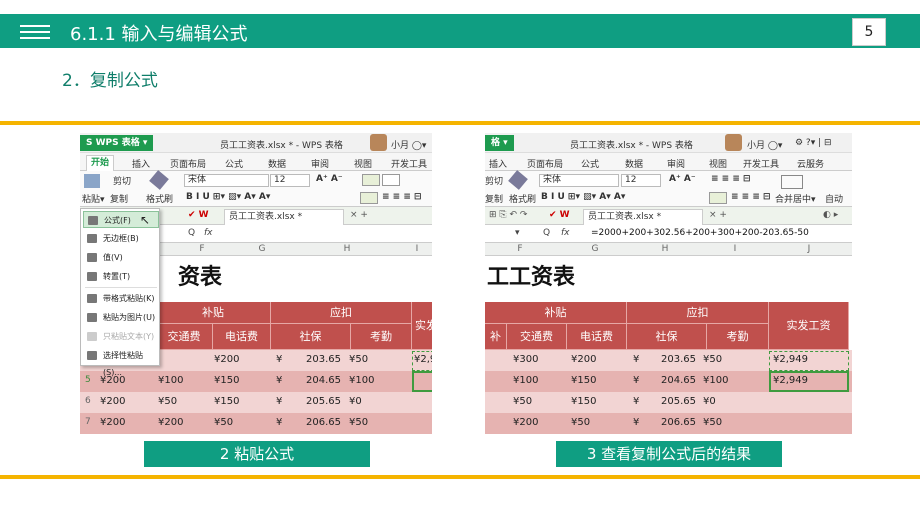 This screenshot has width=920, height=518. I want to click on close-tab-icon: × +, so click(359, 215).